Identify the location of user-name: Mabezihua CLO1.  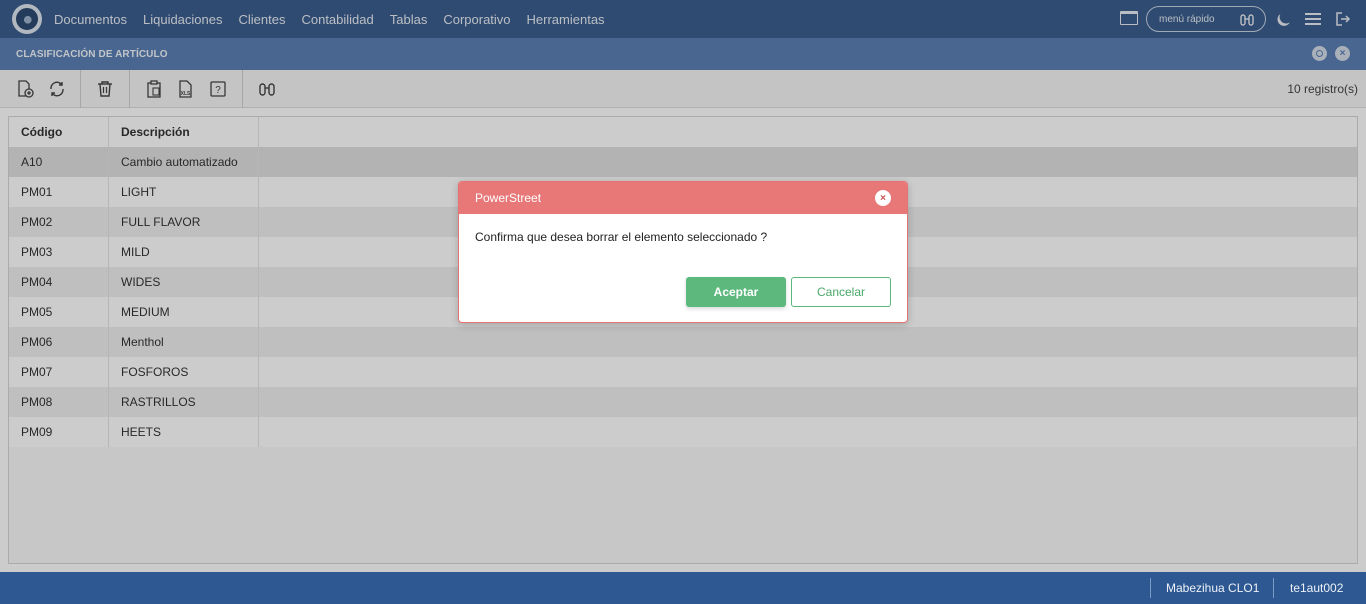
(1213, 588).